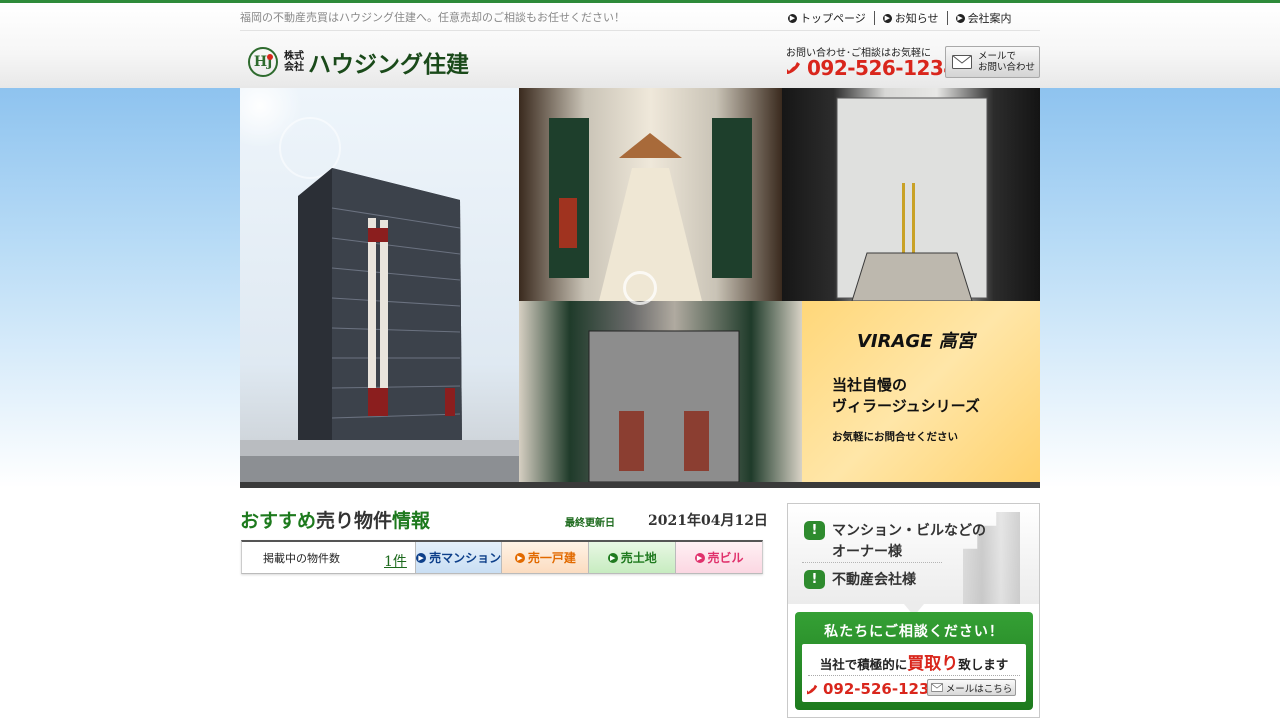 The image size is (1280, 720). I want to click on nav-company: ▶ 会社案内, so click(984, 18).